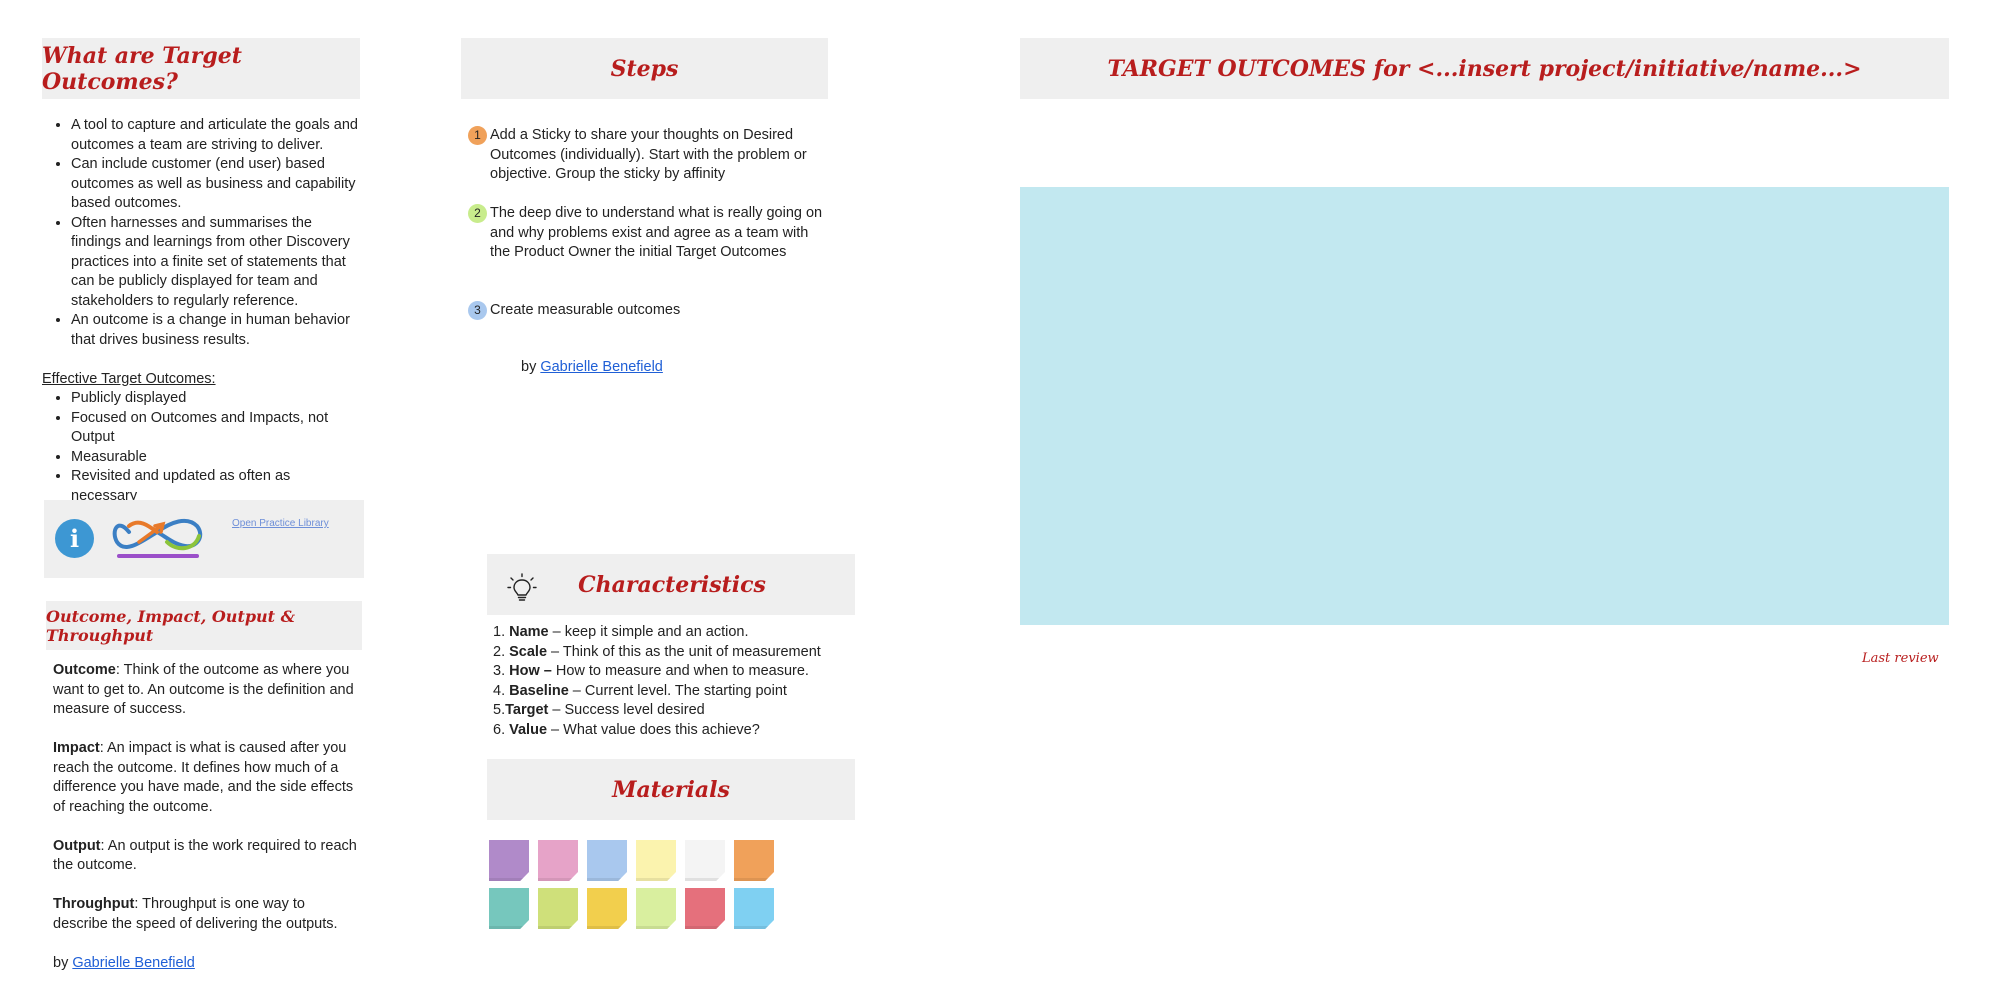 The height and width of the screenshot is (988, 1999). I want to click on sticky-note-white, so click(705, 860).